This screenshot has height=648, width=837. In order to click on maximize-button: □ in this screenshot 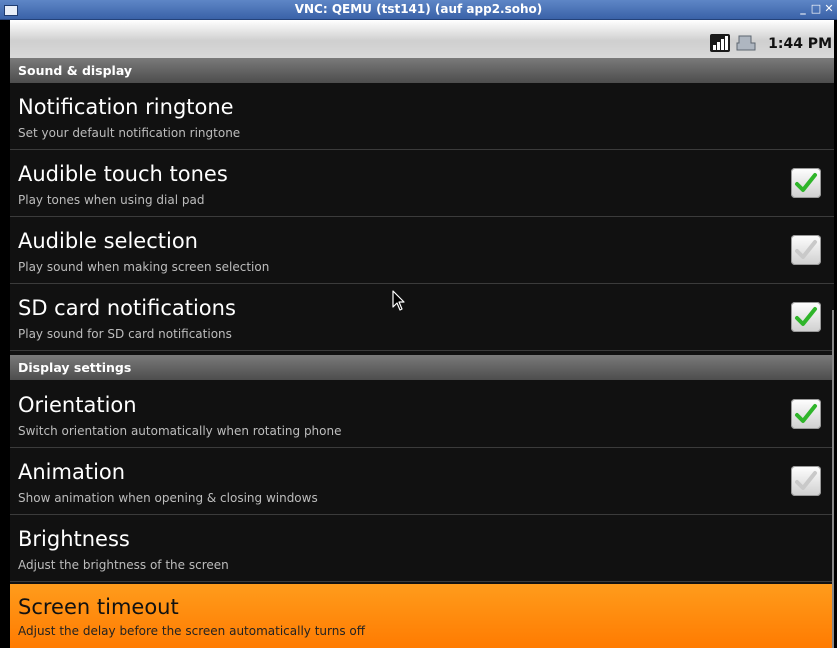, I will do `click(816, 9)`.